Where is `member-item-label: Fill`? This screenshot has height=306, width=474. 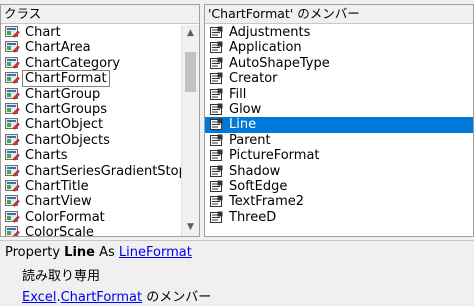 member-item-label: Fill is located at coordinates (238, 94).